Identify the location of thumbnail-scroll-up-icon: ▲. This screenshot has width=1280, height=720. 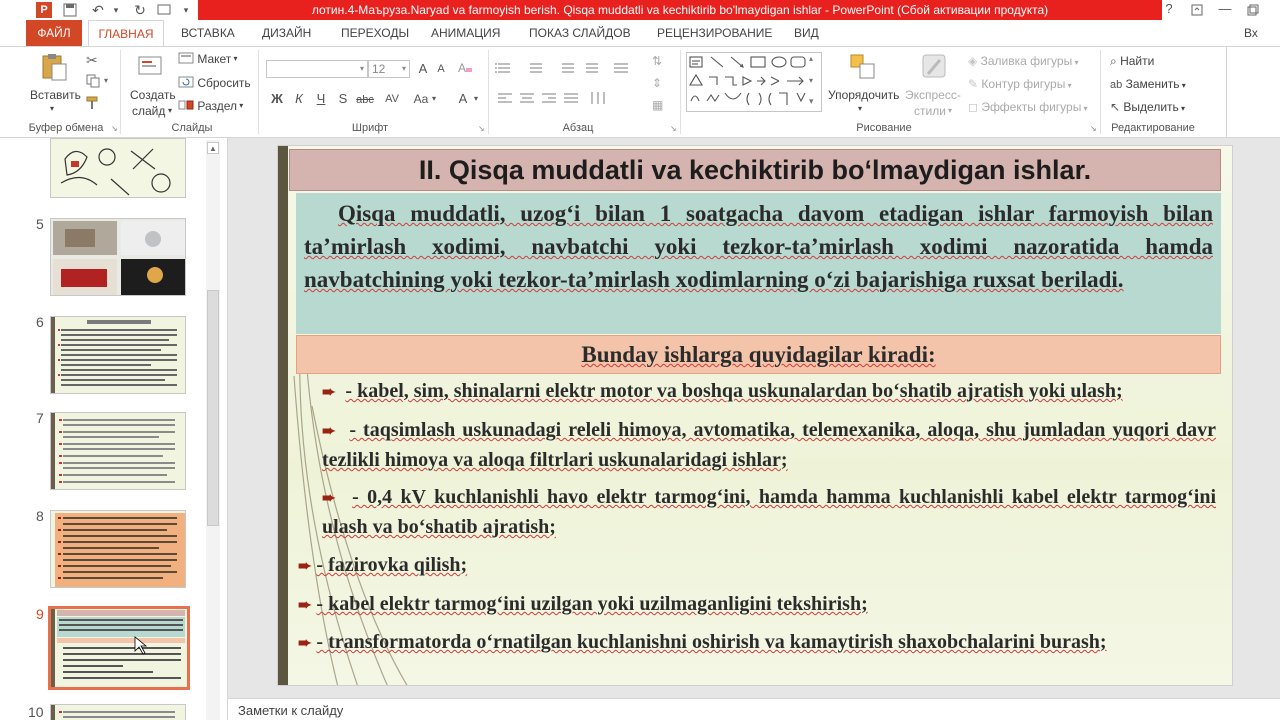
(213, 148).